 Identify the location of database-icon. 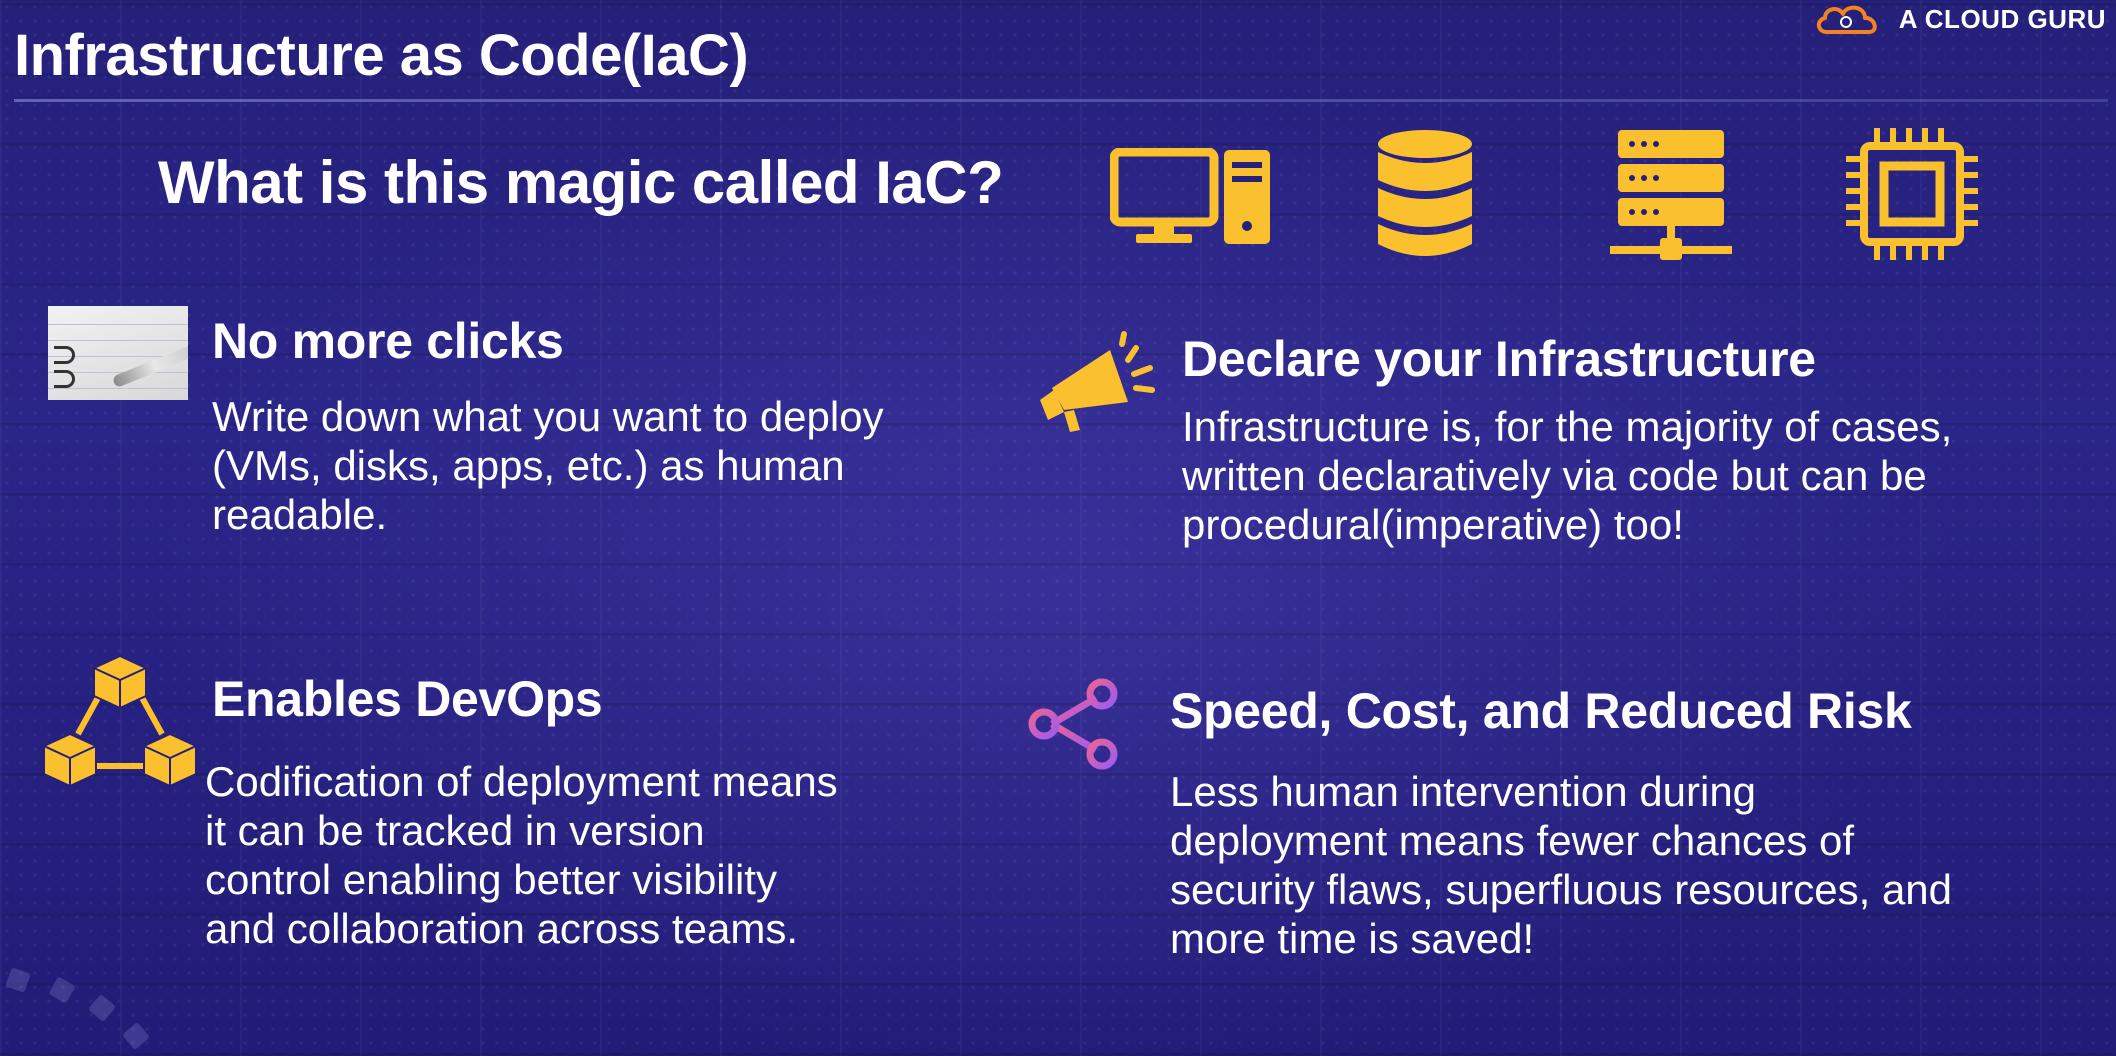
(1425, 193).